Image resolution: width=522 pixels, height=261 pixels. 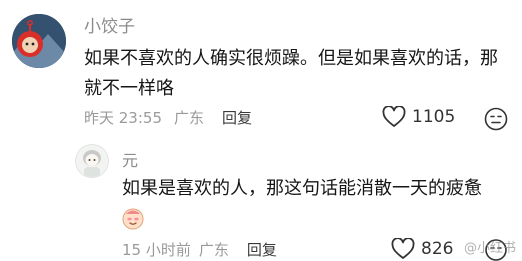 I want to click on like-button: 826, so click(x=422, y=249).